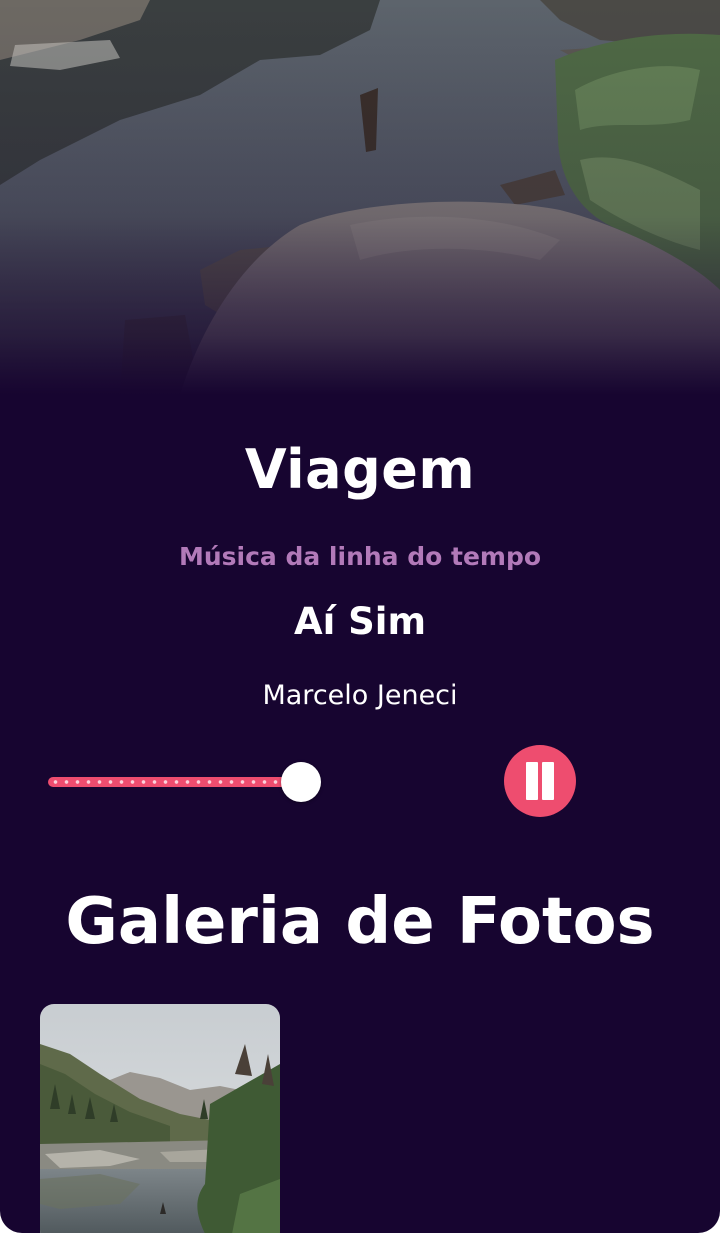  What do you see at coordinates (174, 782) in the screenshot?
I see `progress-track` at bounding box center [174, 782].